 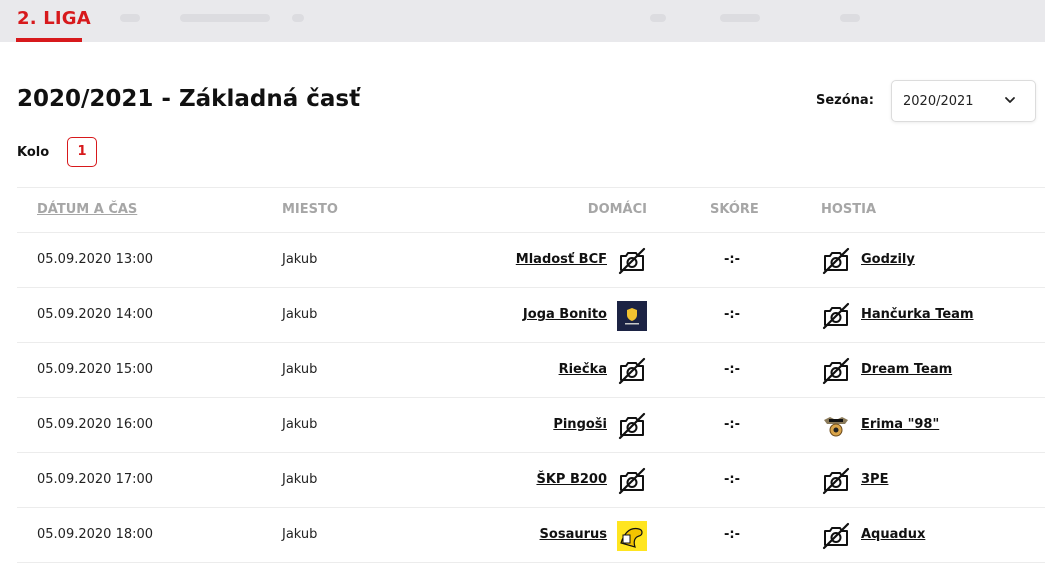 I want to click on away-team-link: Dream Team, so click(x=906, y=369).